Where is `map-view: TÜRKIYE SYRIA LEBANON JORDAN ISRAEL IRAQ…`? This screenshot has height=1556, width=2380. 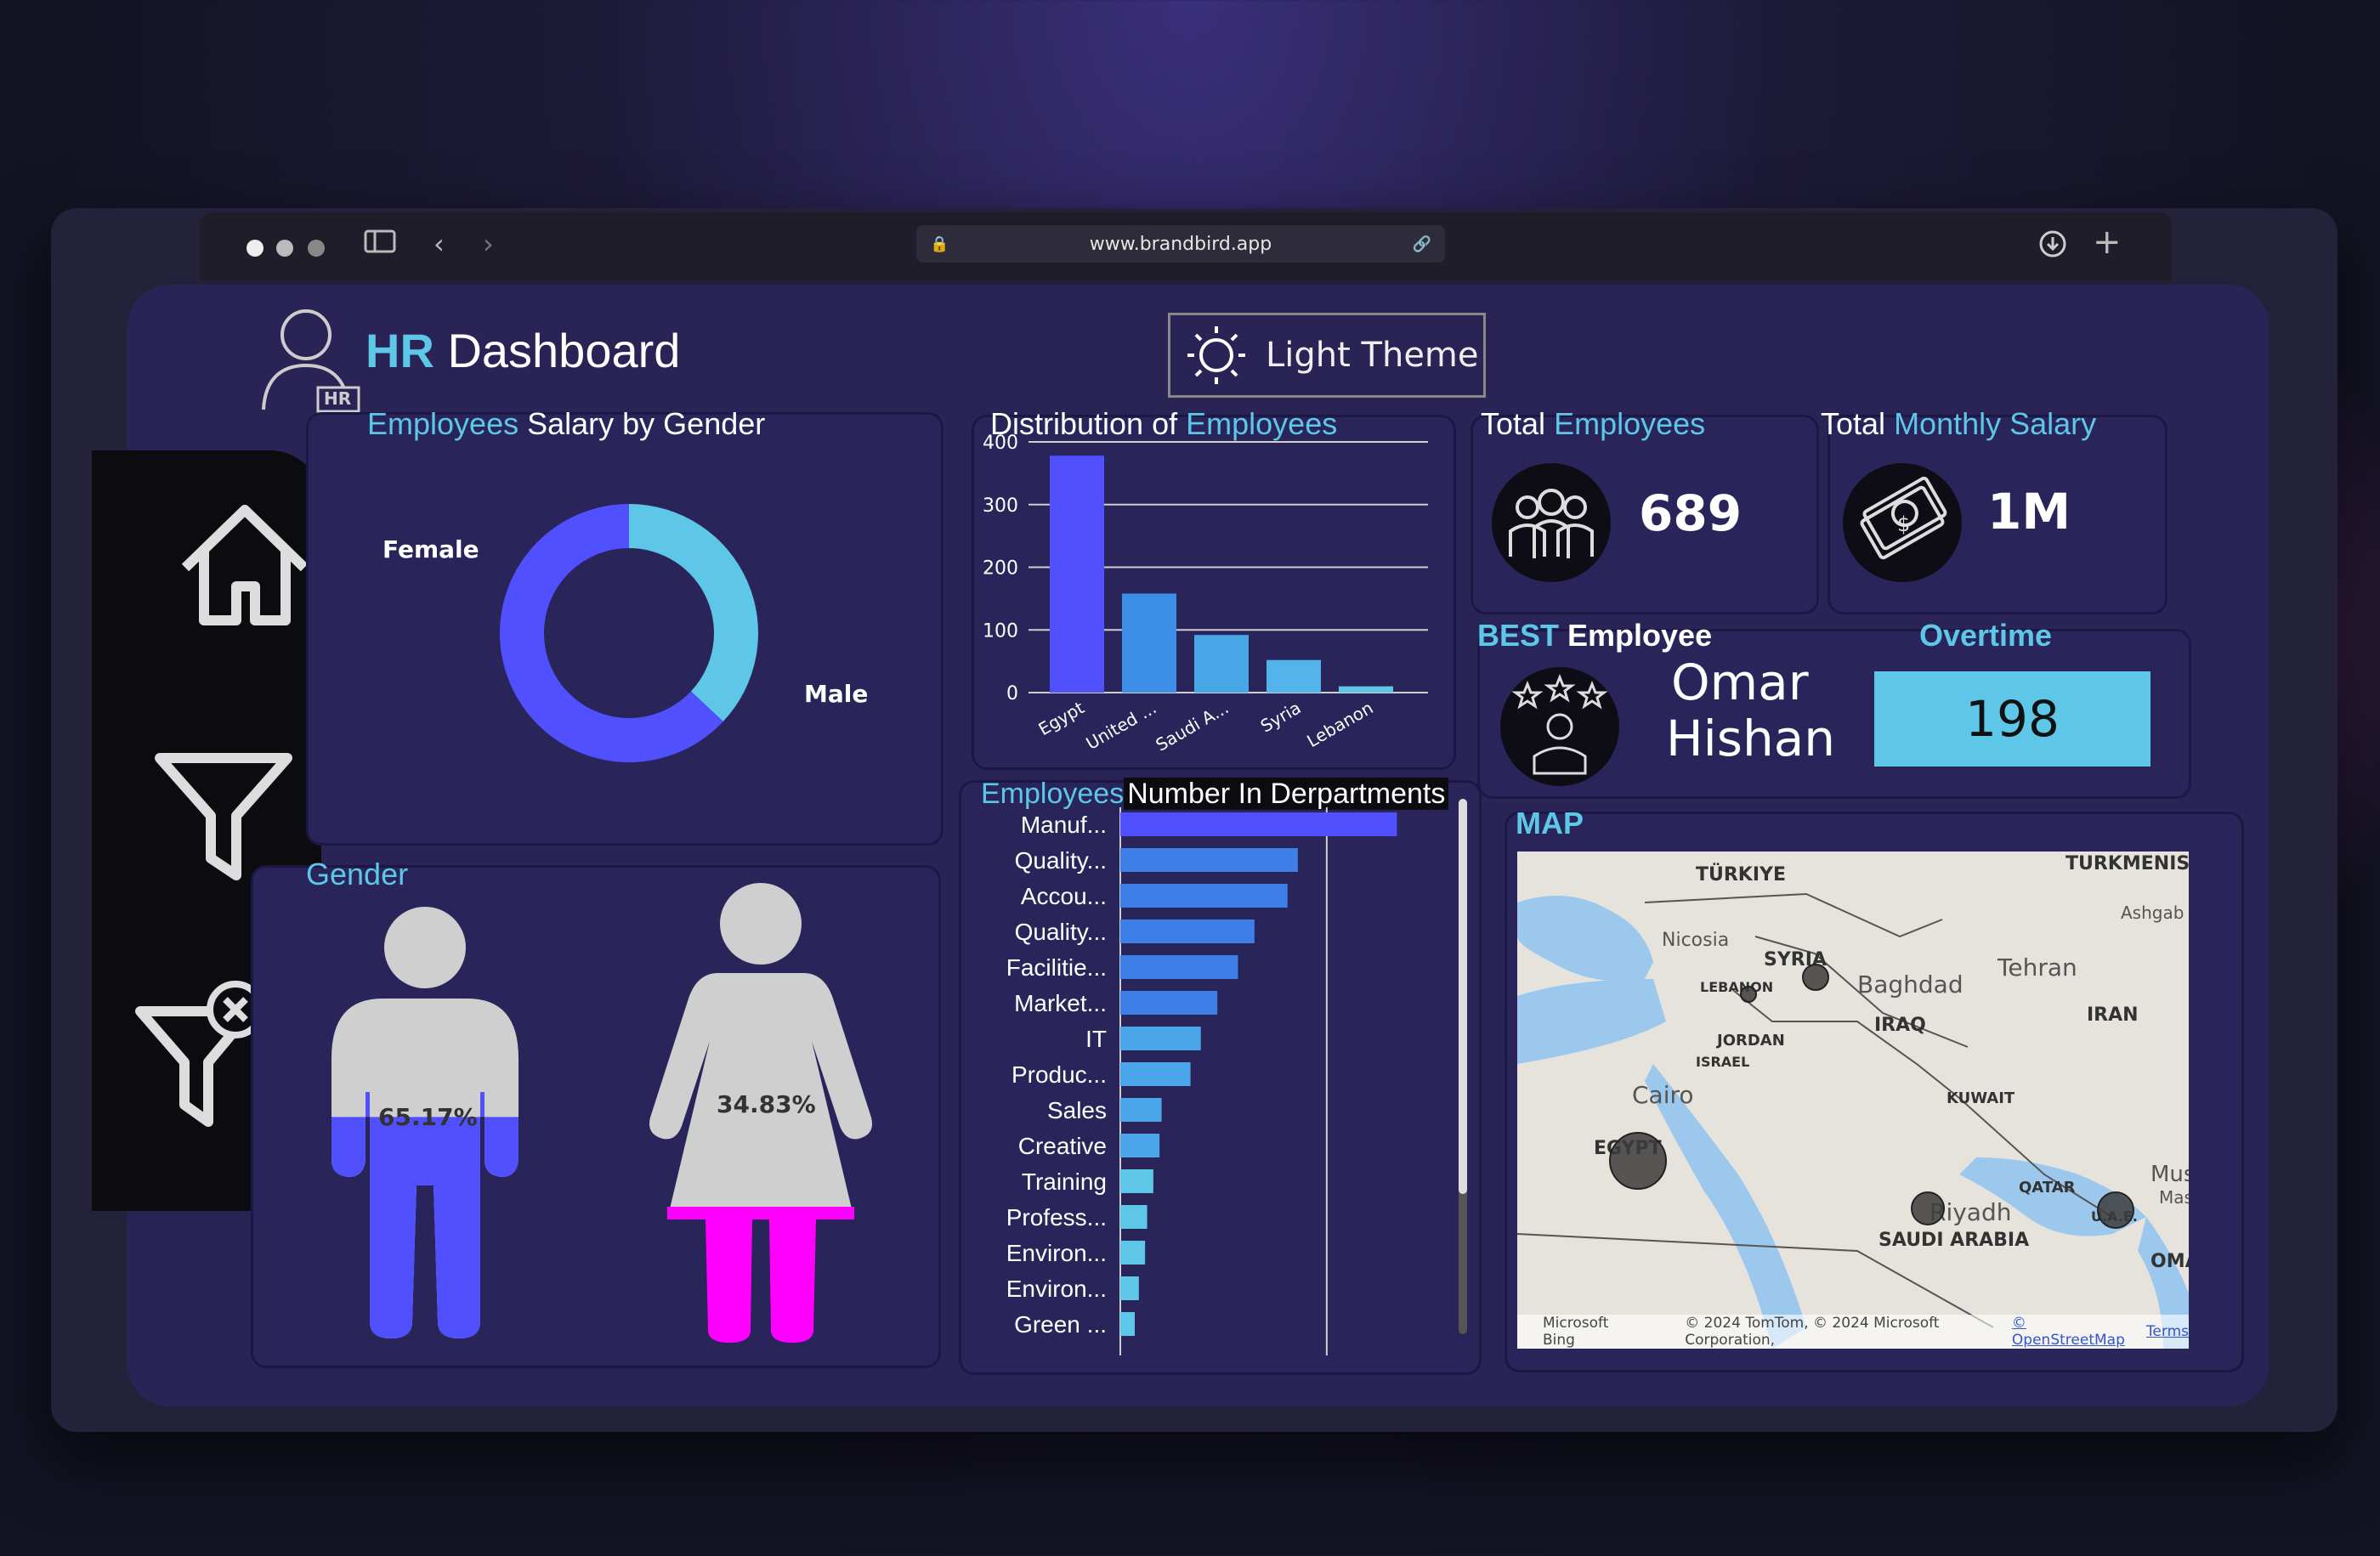
map-view: TÜRKIYE SYRIA LEBANON JORDAN ISRAEL IRAQ… is located at coordinates (1853, 1100).